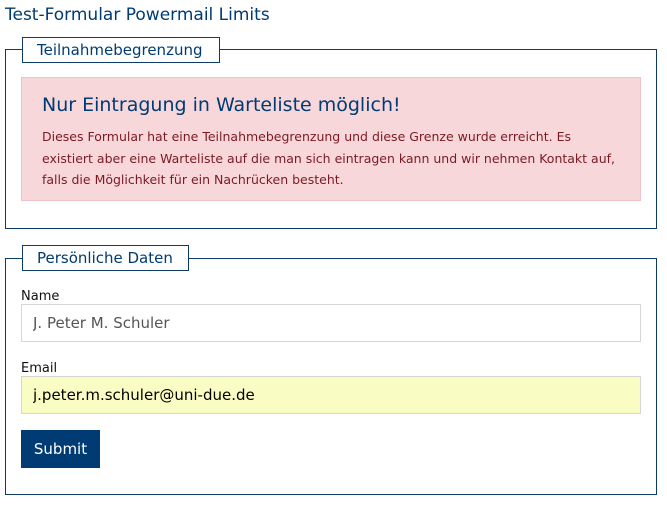 Image resolution: width=667 pixels, height=506 pixels. I want to click on email-label: Email, so click(39, 368).